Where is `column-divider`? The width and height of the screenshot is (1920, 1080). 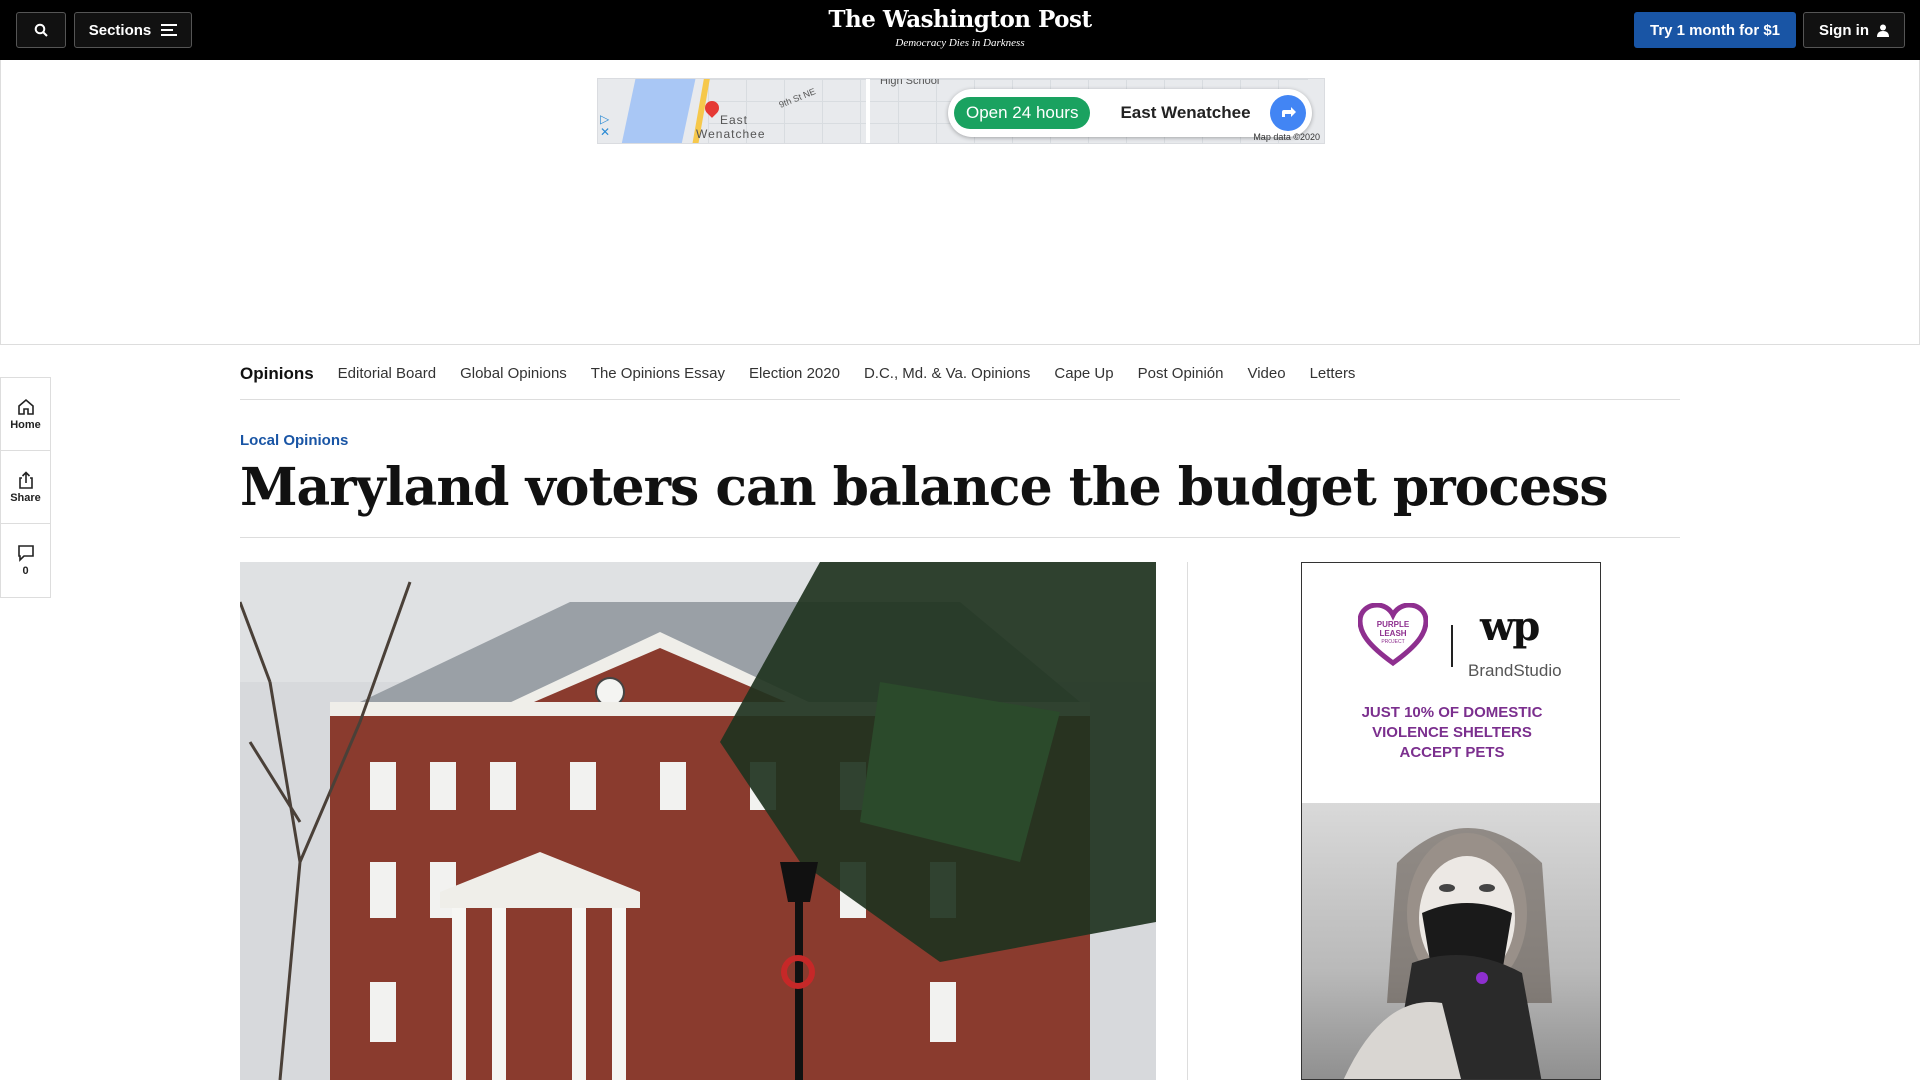 column-divider is located at coordinates (1187, 821).